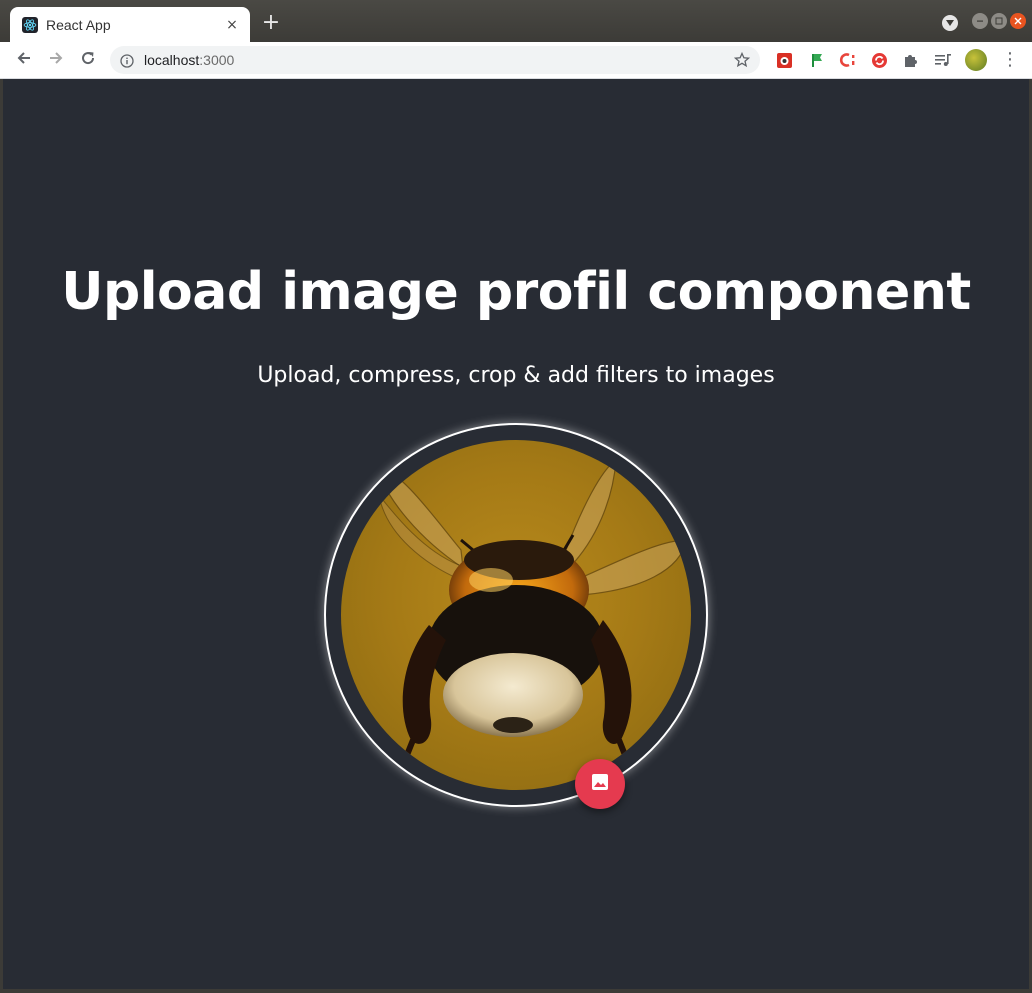  I want to click on arrow-right-icon, so click(56, 60).